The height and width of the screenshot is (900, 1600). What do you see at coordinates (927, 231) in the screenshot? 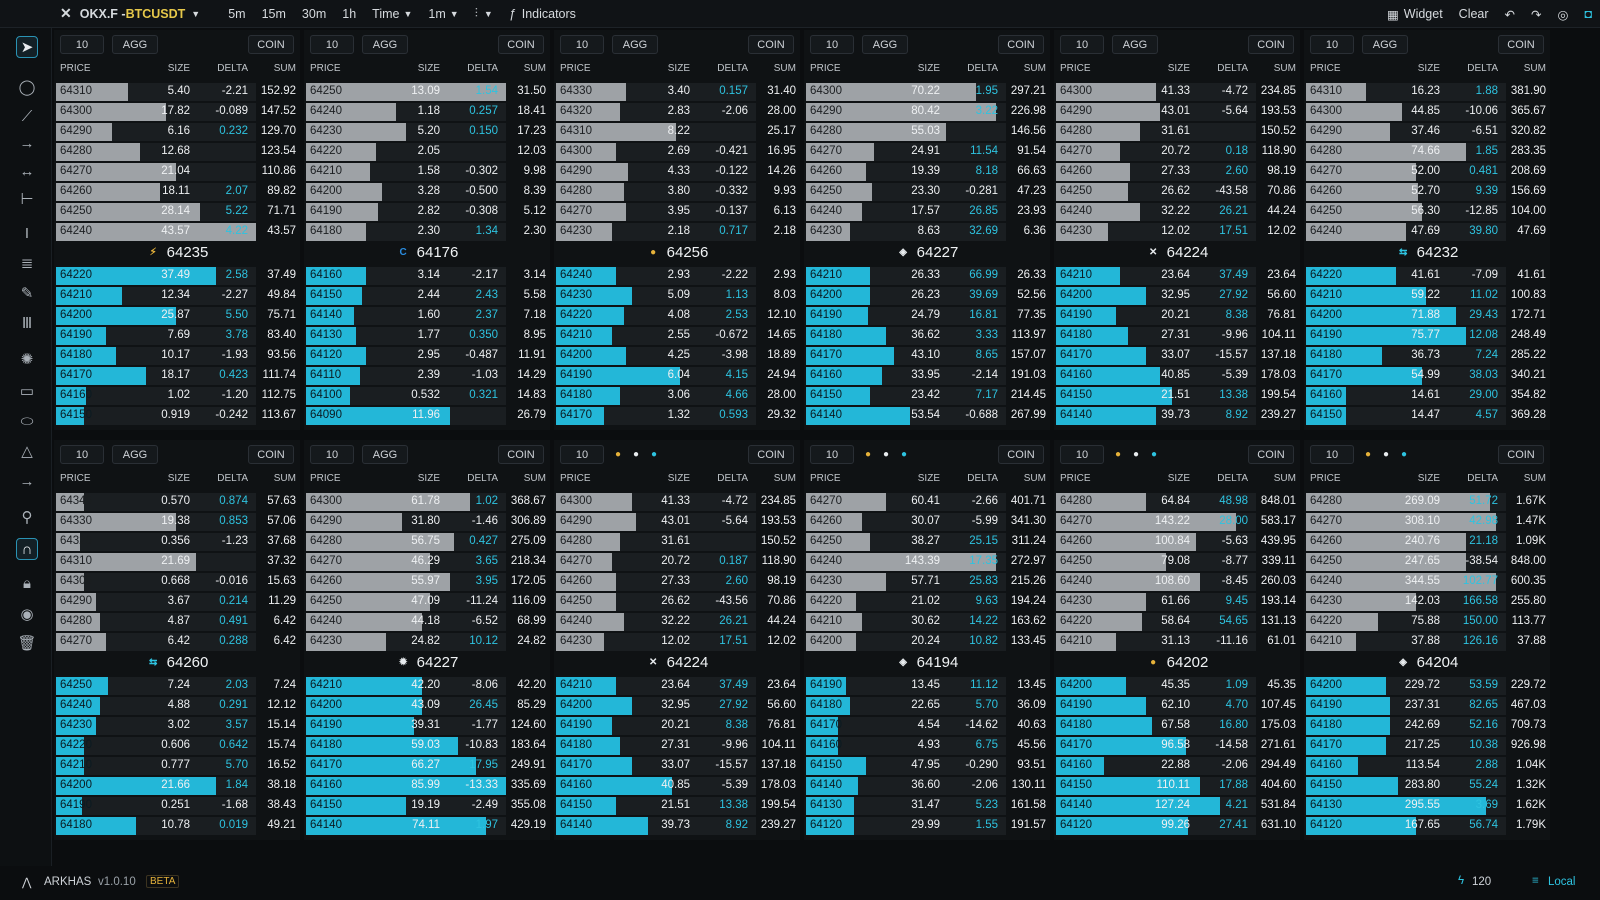
I see `ask-row: 64230 8.63 32.69 6.36` at bounding box center [927, 231].